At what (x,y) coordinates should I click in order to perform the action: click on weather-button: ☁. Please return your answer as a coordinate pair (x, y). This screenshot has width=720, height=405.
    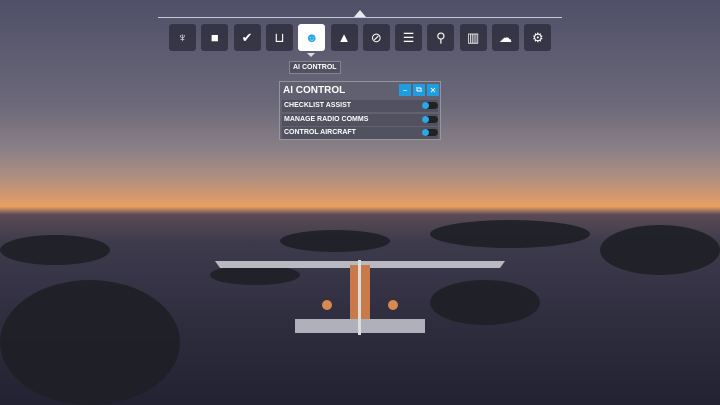
    Looking at the image, I should click on (505, 37).